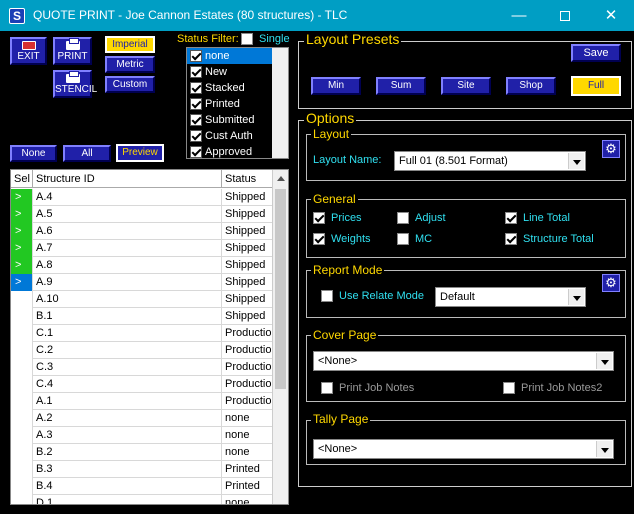 The width and height of the screenshot is (634, 514). What do you see at coordinates (511, 218) in the screenshot?
I see `line-total-checkbox` at bounding box center [511, 218].